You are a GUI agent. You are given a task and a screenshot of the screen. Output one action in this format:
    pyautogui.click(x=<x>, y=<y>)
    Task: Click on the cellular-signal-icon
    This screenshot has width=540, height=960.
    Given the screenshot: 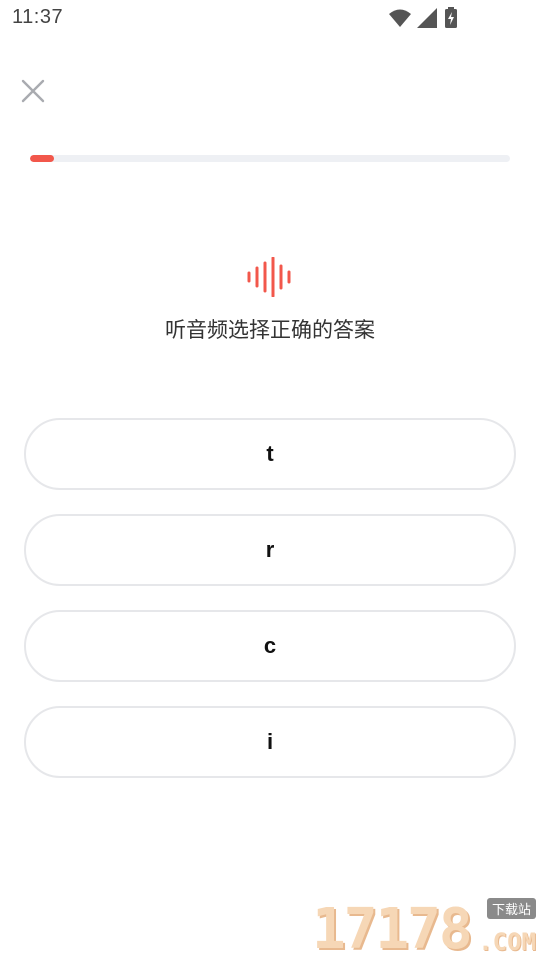 What is the action you would take?
    pyautogui.click(x=427, y=18)
    